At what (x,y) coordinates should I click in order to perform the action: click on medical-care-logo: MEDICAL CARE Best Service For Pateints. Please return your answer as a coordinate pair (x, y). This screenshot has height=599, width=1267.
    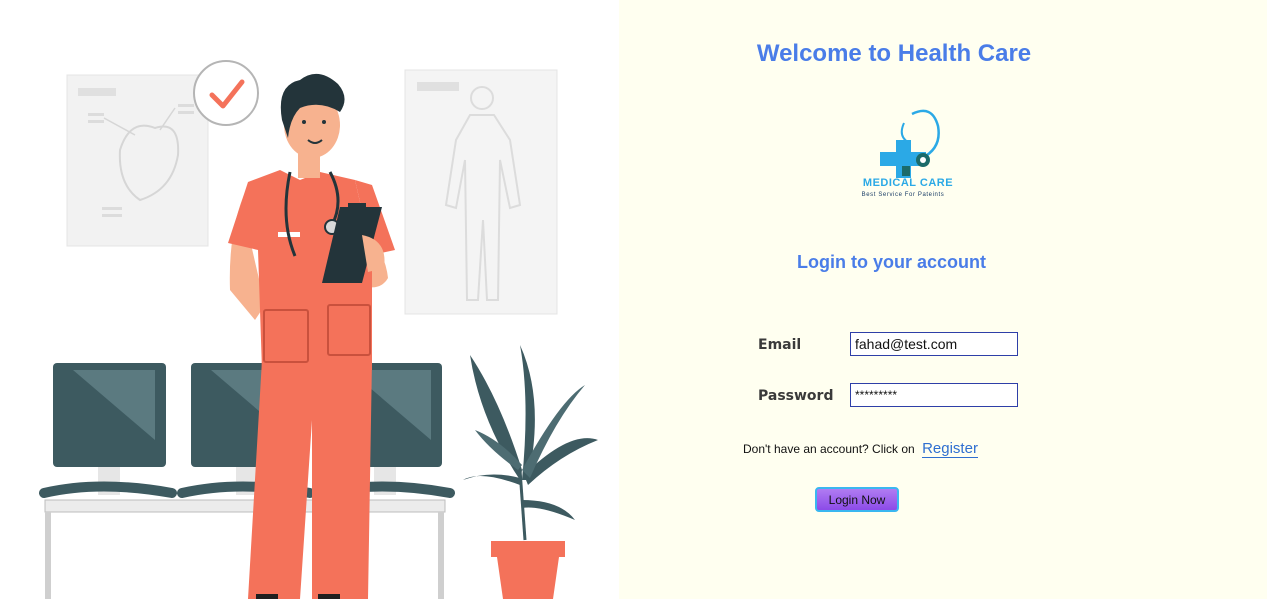
    Looking at the image, I should click on (901, 155).